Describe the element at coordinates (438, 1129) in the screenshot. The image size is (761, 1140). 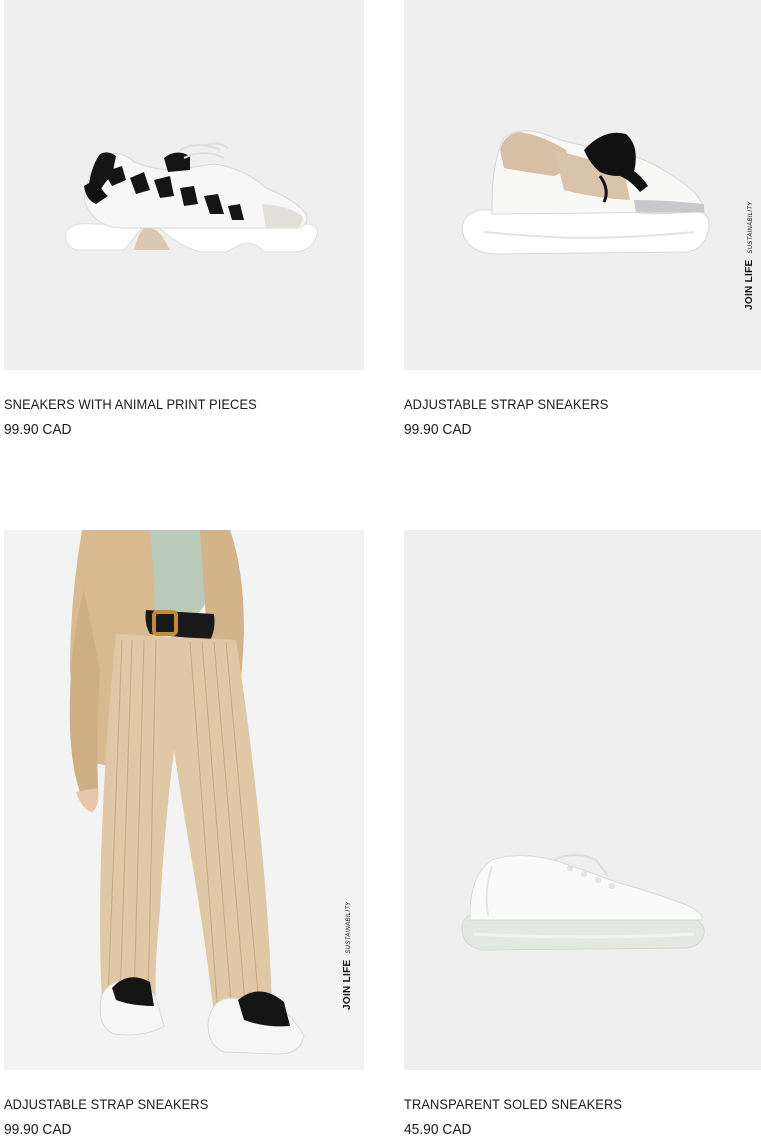
I see `product-price: 45.90 CAD` at that location.